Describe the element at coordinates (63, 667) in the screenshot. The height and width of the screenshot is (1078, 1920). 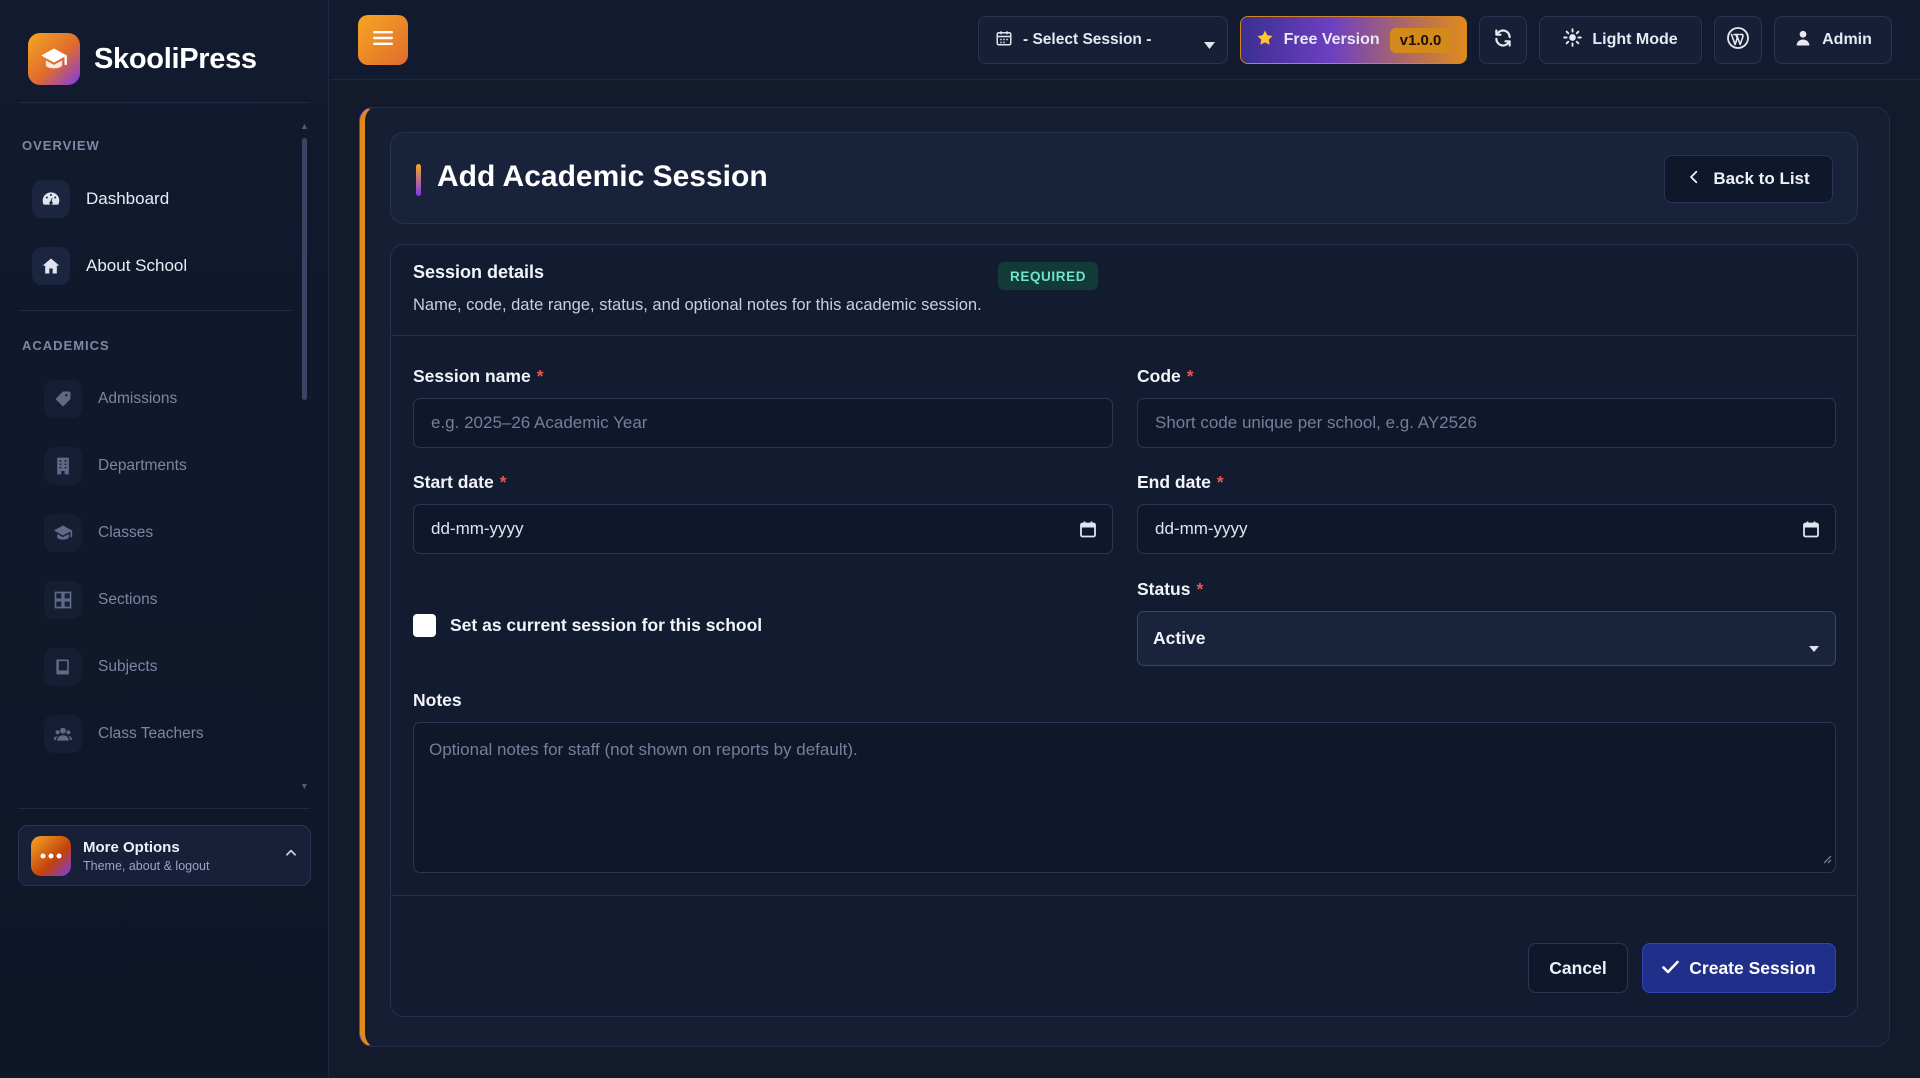
I see `book-icon` at that location.